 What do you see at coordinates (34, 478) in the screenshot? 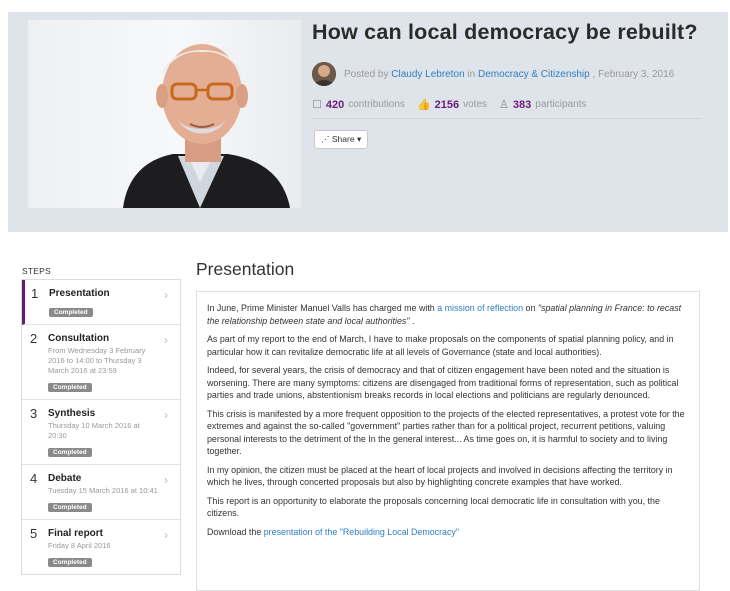
I see `step-number: 4` at bounding box center [34, 478].